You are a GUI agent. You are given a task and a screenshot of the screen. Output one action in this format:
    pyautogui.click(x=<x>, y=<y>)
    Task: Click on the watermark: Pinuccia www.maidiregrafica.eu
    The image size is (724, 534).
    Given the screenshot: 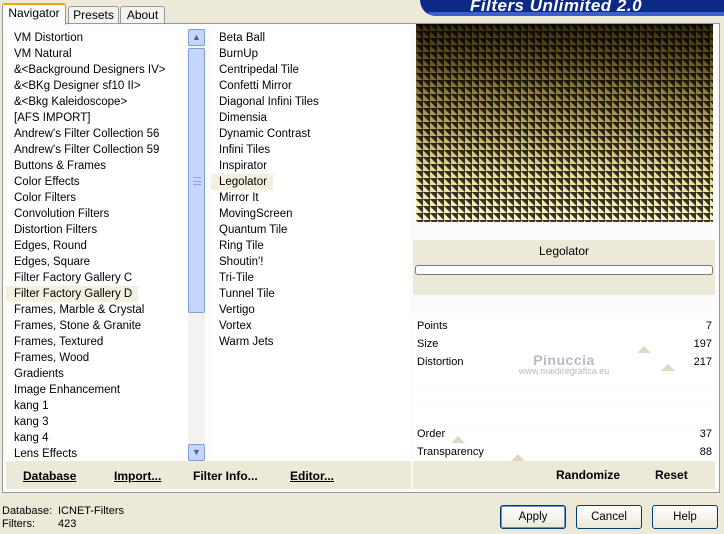 What is the action you would take?
    pyautogui.click(x=564, y=364)
    